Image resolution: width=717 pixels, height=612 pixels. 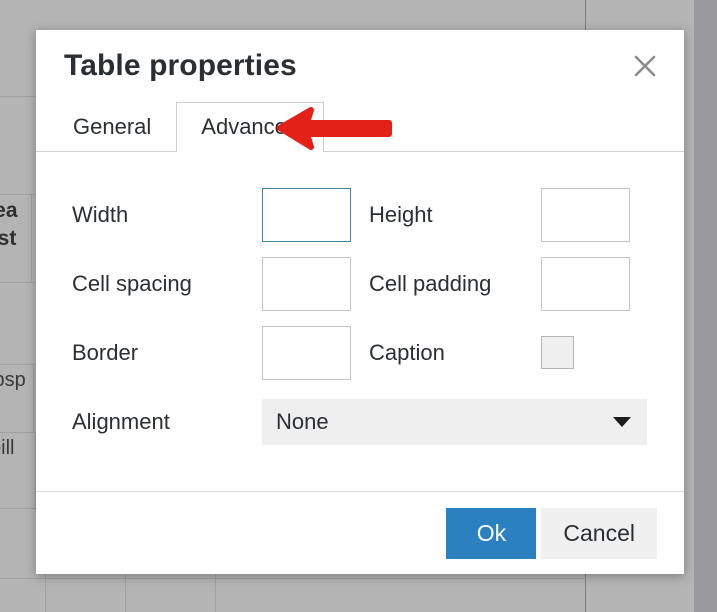 What do you see at coordinates (17, 398) in the screenshot?
I see `table-cell: tbsp` at bounding box center [17, 398].